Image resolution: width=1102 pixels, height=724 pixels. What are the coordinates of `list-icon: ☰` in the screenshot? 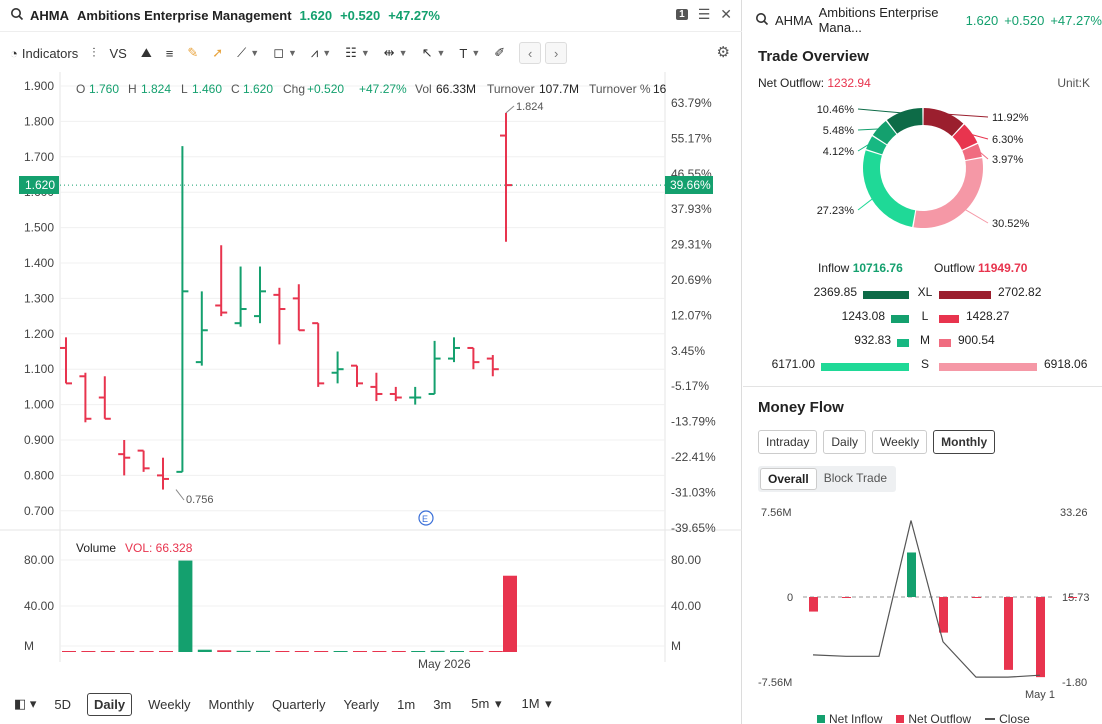 It's located at (704, 14).